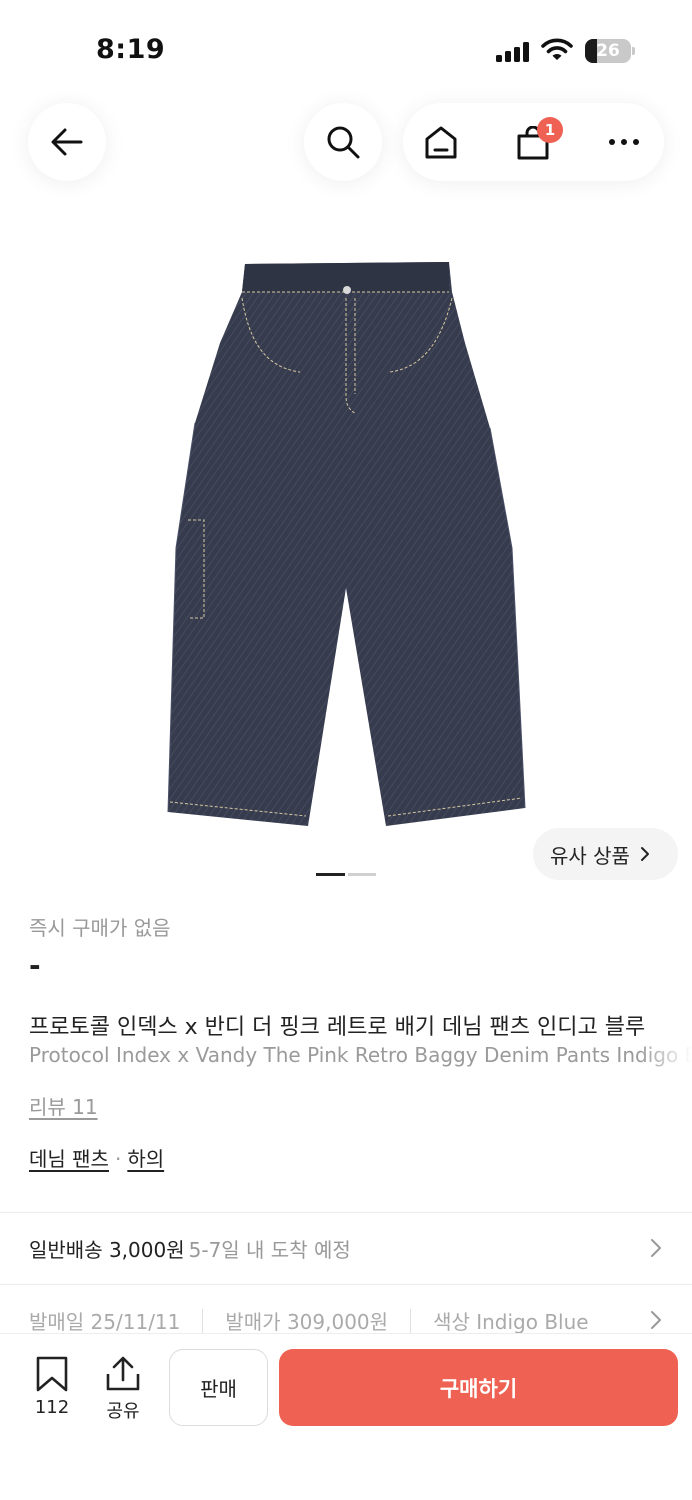 This screenshot has height=1500, width=692. I want to click on back-arrow-icon, so click(67, 142).